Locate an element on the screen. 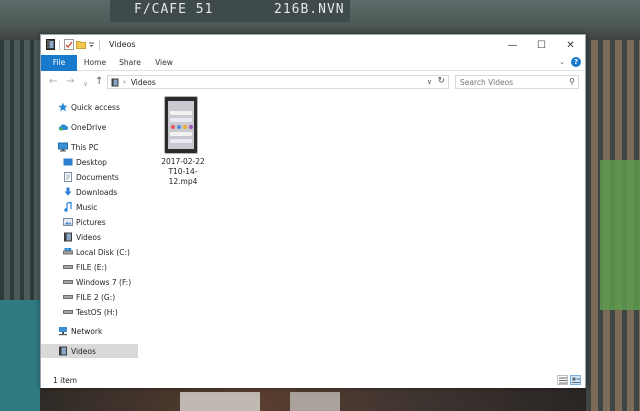 This screenshot has width=640, height=411. tab-view: View is located at coordinates (164, 63).